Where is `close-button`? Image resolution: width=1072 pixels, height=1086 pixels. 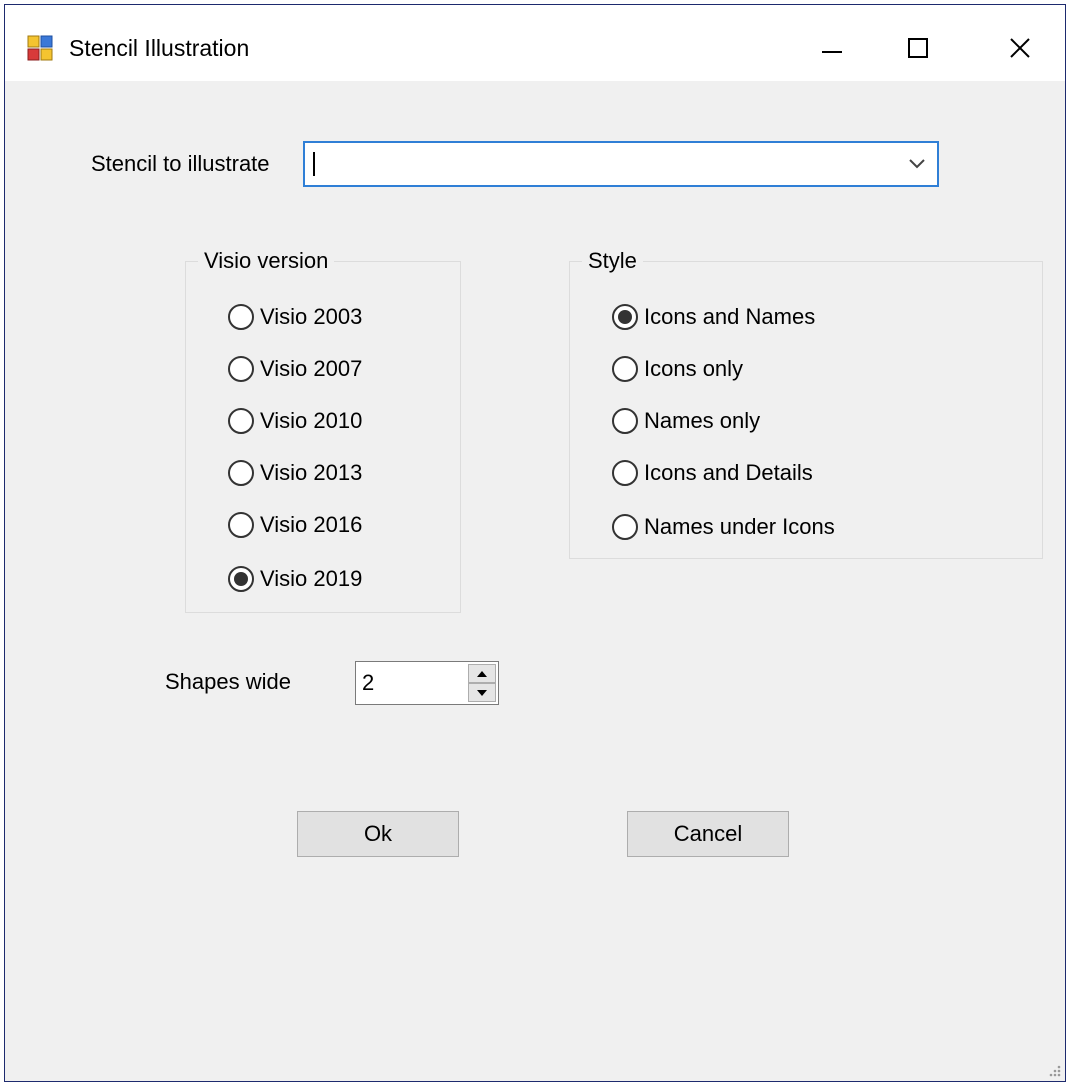
close-button is located at coordinates (1020, 48).